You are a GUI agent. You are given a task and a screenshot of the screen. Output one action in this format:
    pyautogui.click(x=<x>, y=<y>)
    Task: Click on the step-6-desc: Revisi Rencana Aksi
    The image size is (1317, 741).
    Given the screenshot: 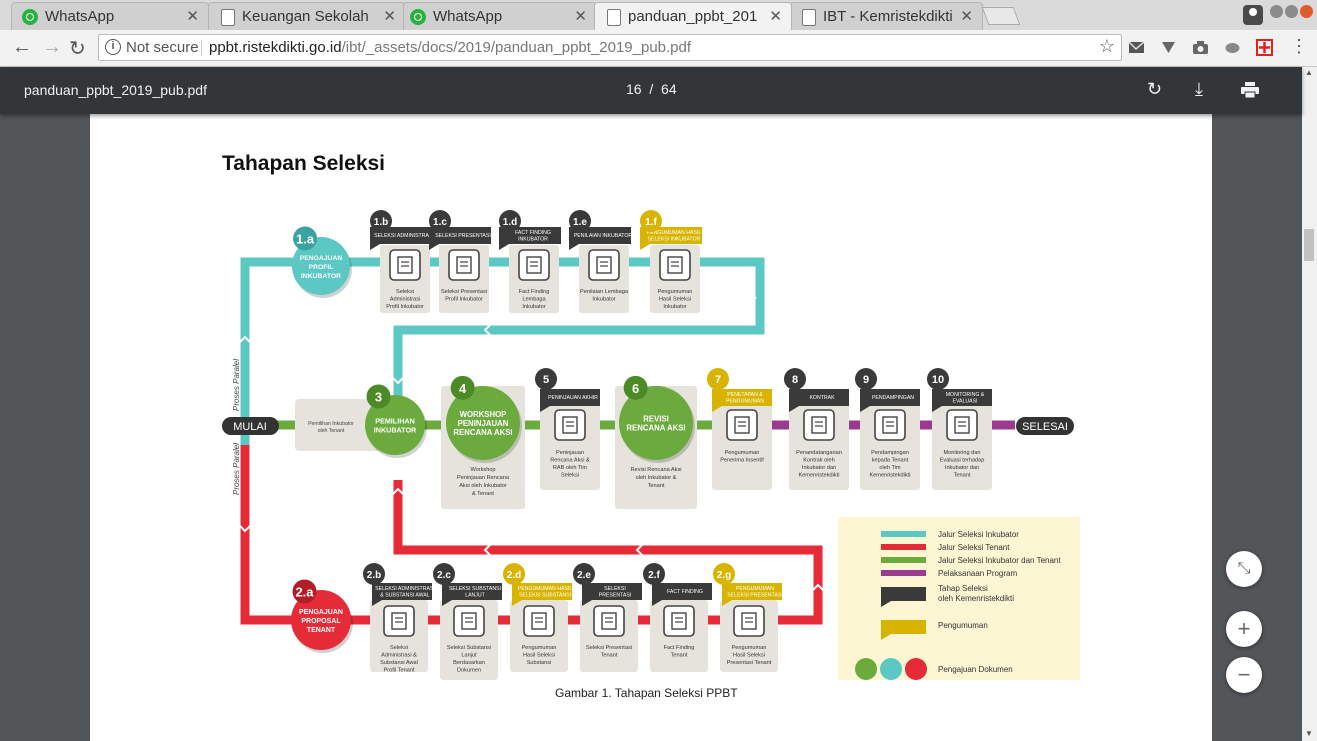 What is the action you would take?
    pyautogui.click(x=656, y=470)
    